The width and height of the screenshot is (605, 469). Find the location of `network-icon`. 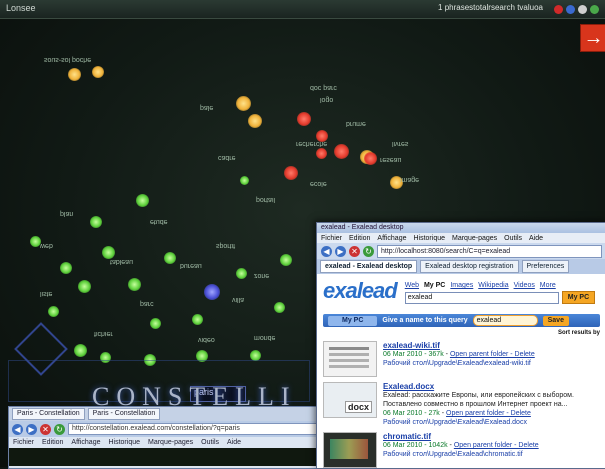

network-icon is located at coordinates (558, 9).